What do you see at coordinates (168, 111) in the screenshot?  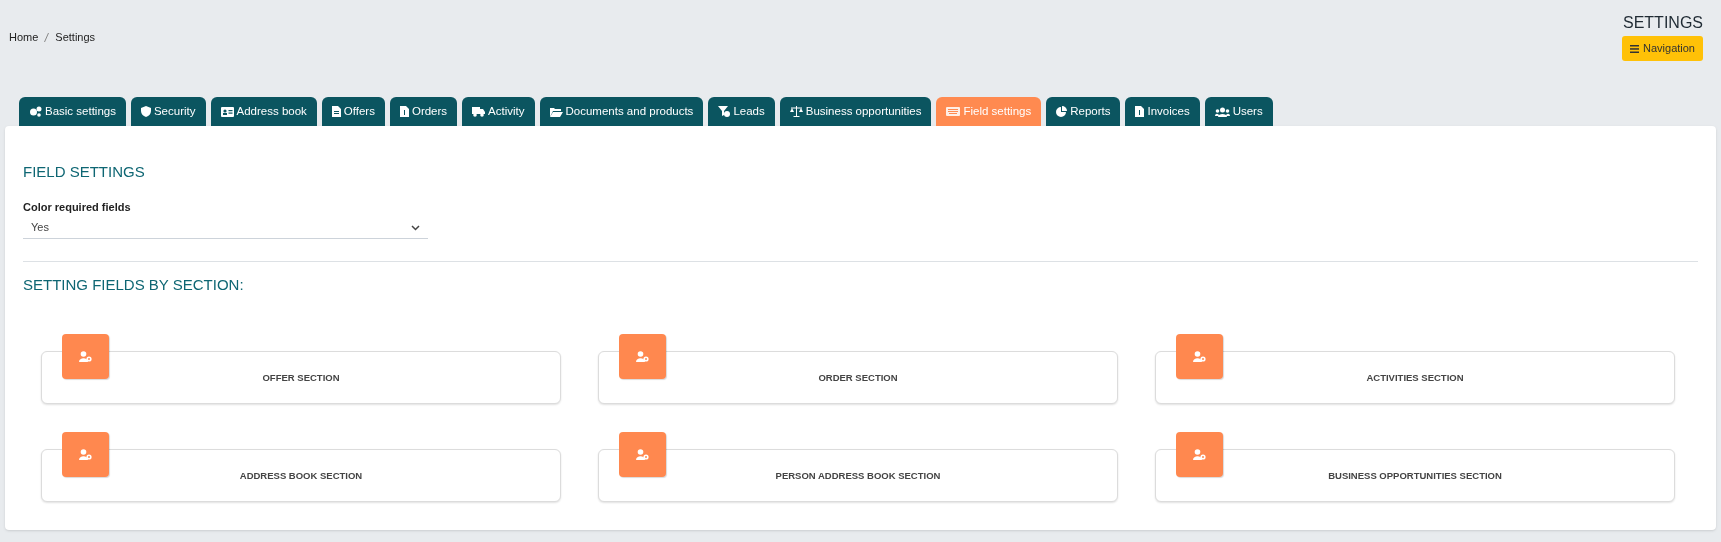 I see `tab: Security` at bounding box center [168, 111].